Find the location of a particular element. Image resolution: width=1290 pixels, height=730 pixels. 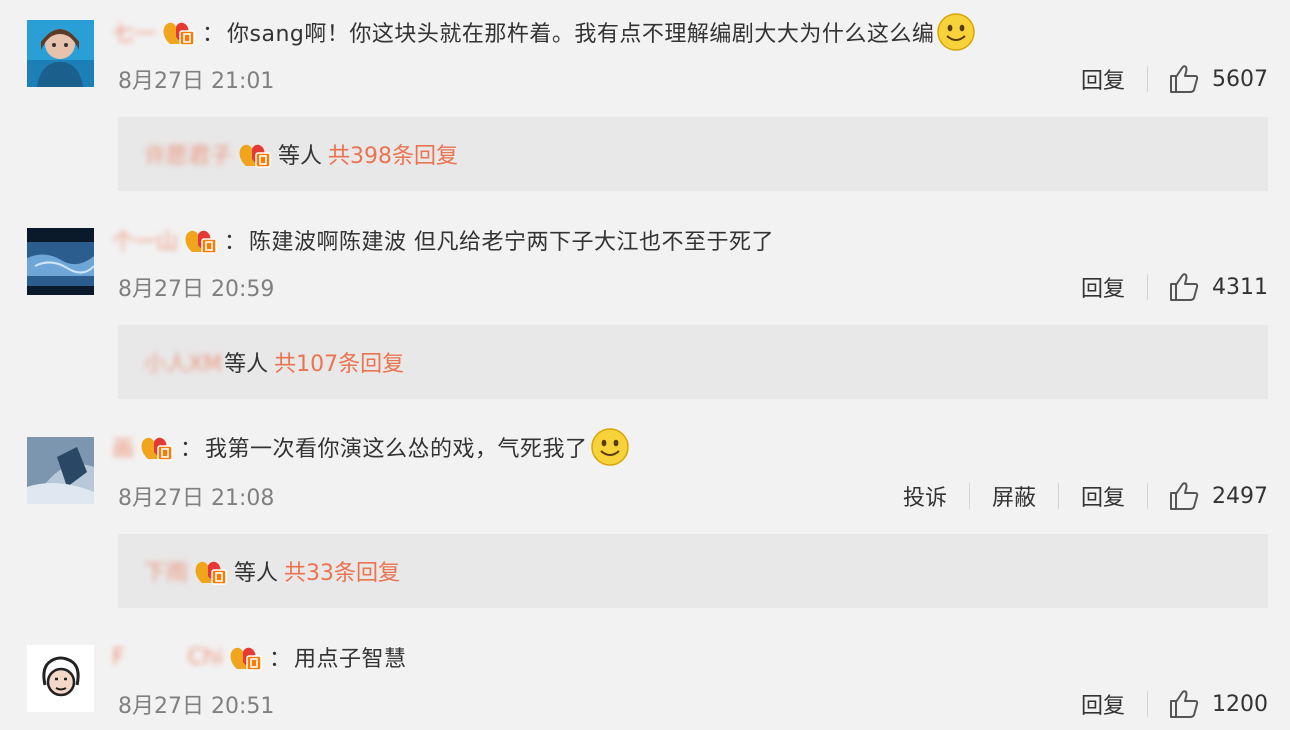

comment-text: 你sang啊！你这块头就在那杵着。我有点不理解编剧大大为什么这么编 is located at coordinates (581, 34).